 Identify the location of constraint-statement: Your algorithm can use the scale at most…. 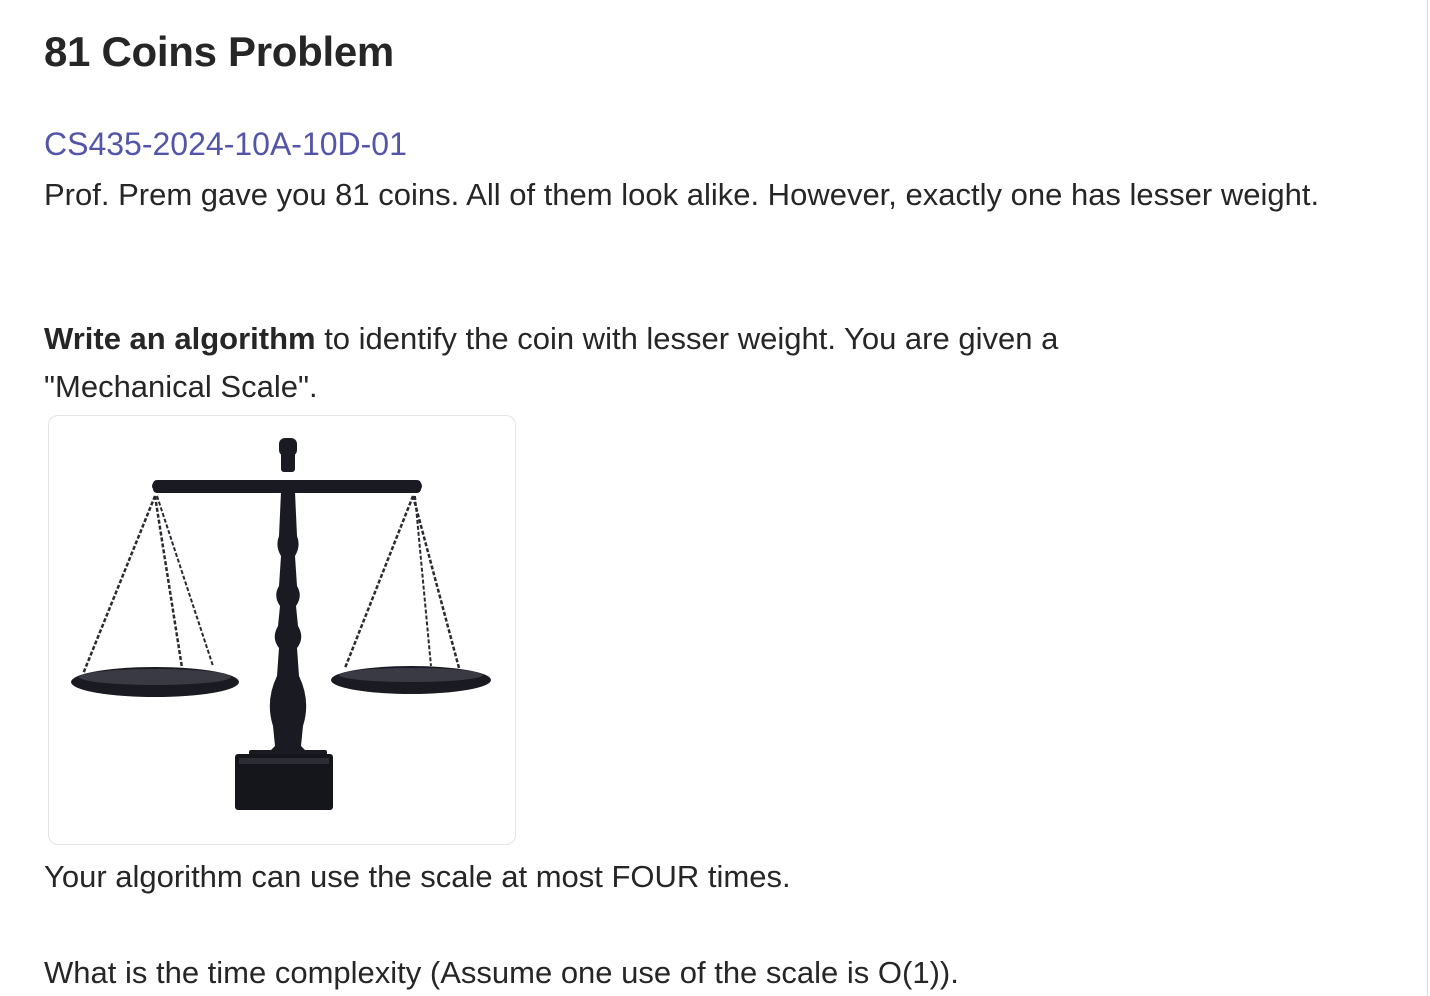
(417, 876).